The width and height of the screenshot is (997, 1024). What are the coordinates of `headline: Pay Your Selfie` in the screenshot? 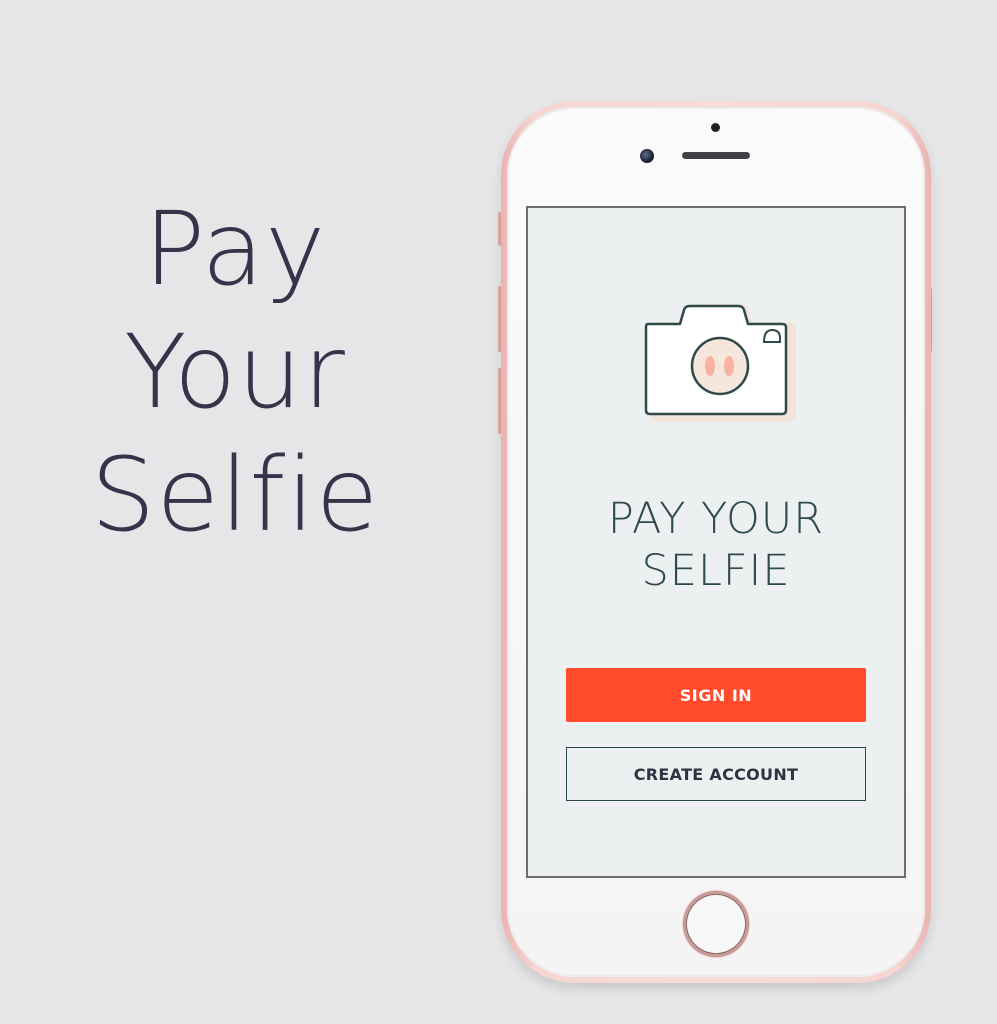 It's located at (235, 372).